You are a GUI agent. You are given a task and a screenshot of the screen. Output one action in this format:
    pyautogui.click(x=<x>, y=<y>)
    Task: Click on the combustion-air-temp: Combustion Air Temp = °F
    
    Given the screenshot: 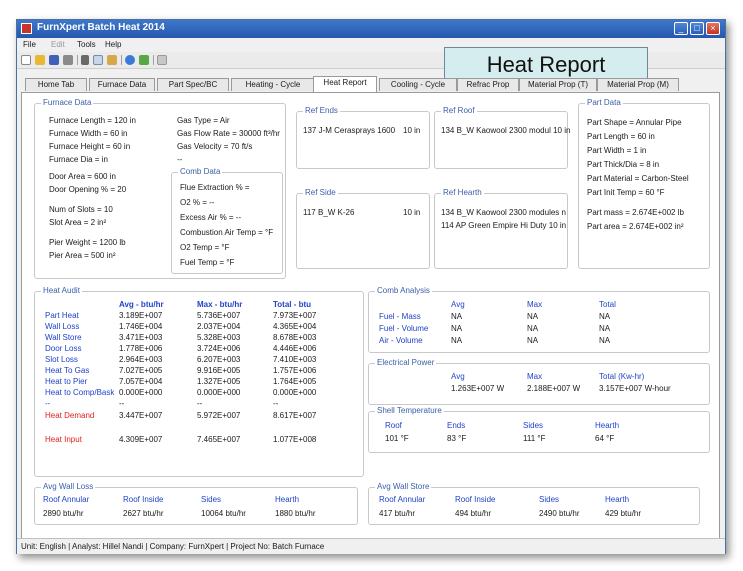 What is the action you would take?
    pyautogui.click(x=227, y=232)
    